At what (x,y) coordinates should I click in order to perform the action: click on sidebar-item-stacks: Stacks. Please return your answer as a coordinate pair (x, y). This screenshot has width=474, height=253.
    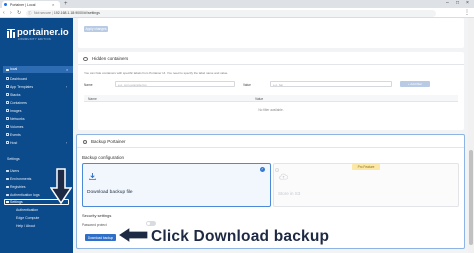
    Looking at the image, I should click on (15, 95).